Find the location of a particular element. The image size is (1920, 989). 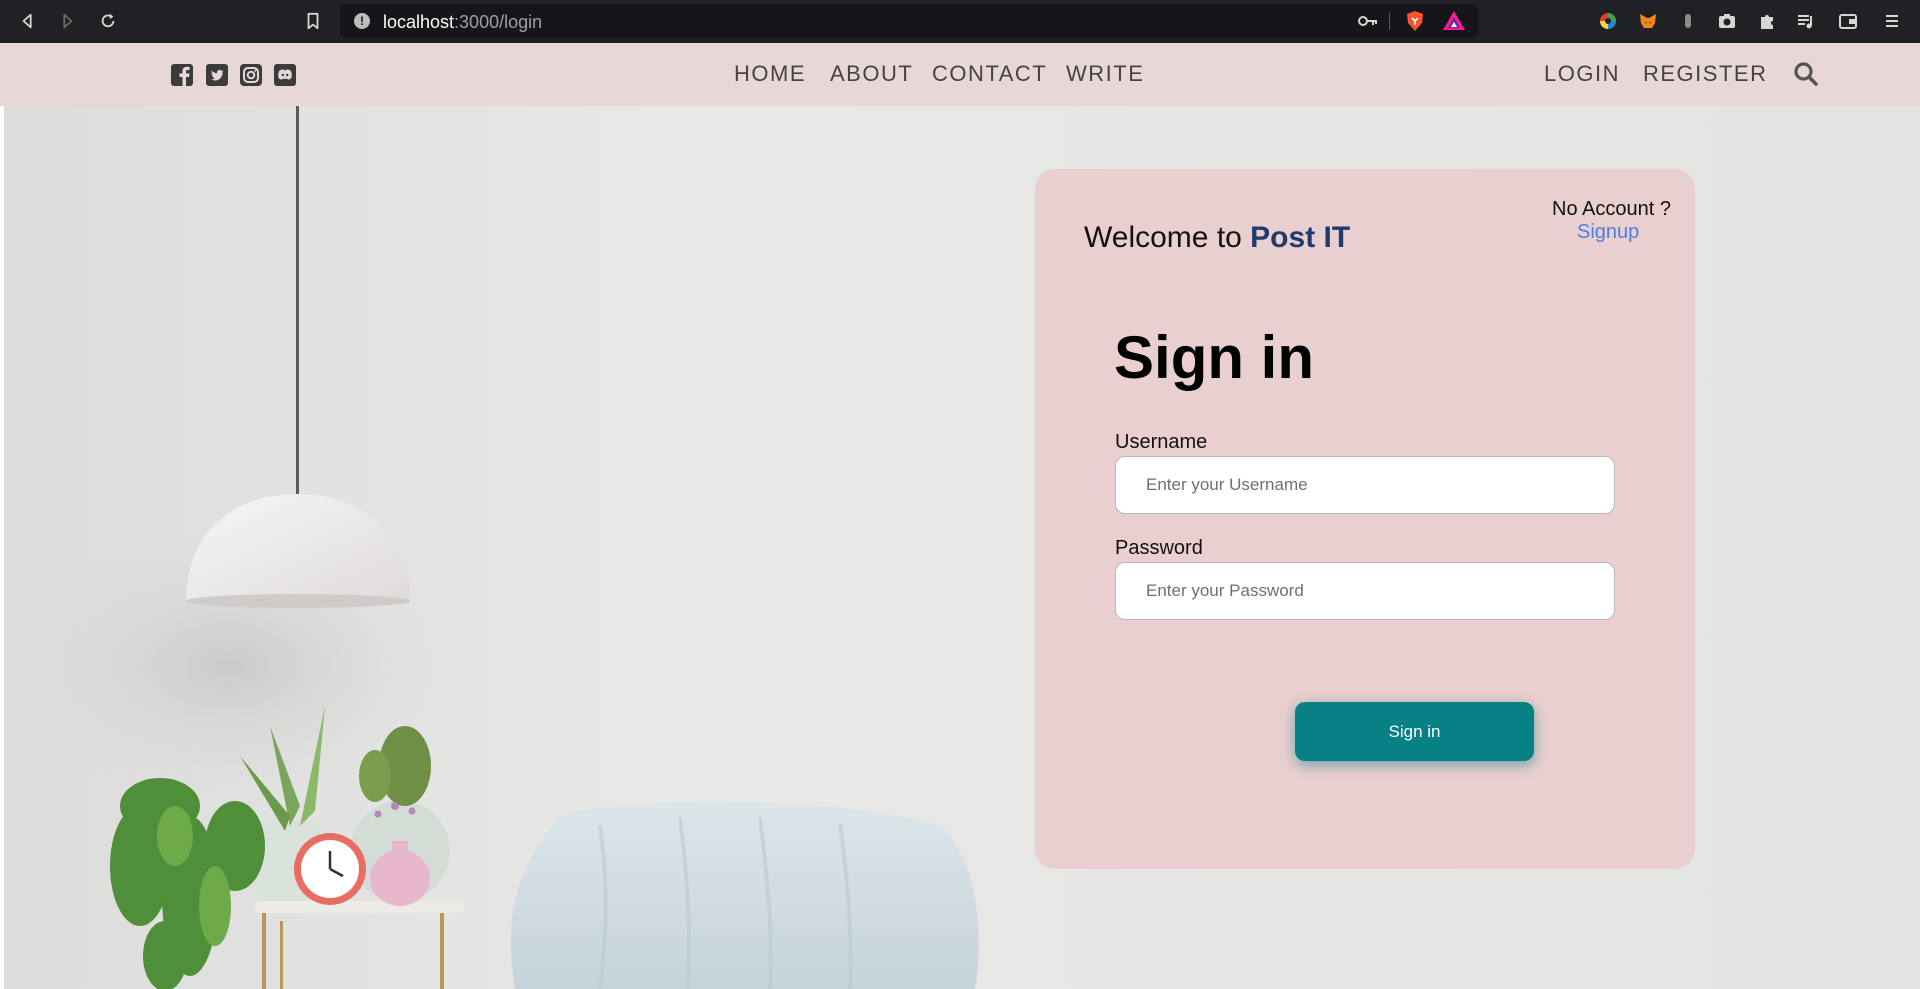

password-input is located at coordinates (1365, 591).